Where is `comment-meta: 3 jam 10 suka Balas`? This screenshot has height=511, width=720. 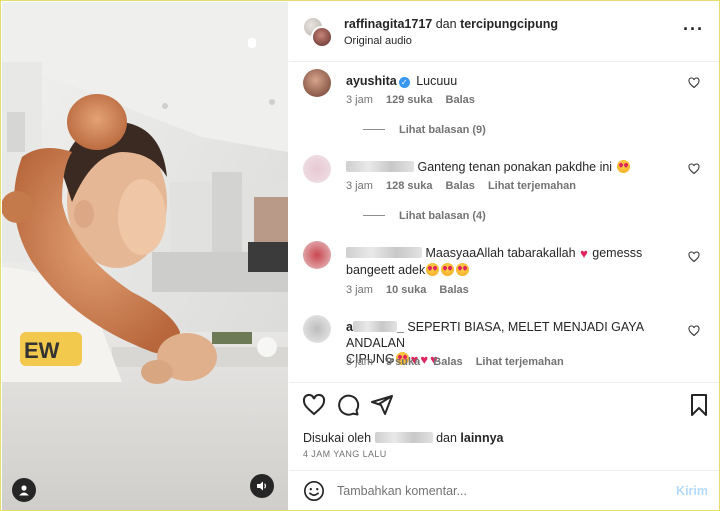
comment-meta: 3 jam 10 suka Balas is located at coordinates (412, 290).